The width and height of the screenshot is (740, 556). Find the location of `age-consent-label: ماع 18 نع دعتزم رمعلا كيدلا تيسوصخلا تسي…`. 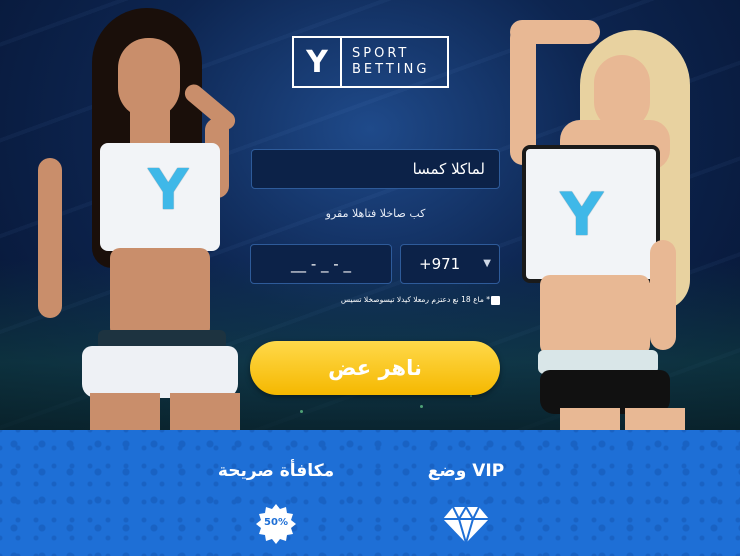

age-consent-label: ماع 18 نع دعتزم رمعلا كيدلا تيسوصخلا تسي… is located at coordinates (415, 299).